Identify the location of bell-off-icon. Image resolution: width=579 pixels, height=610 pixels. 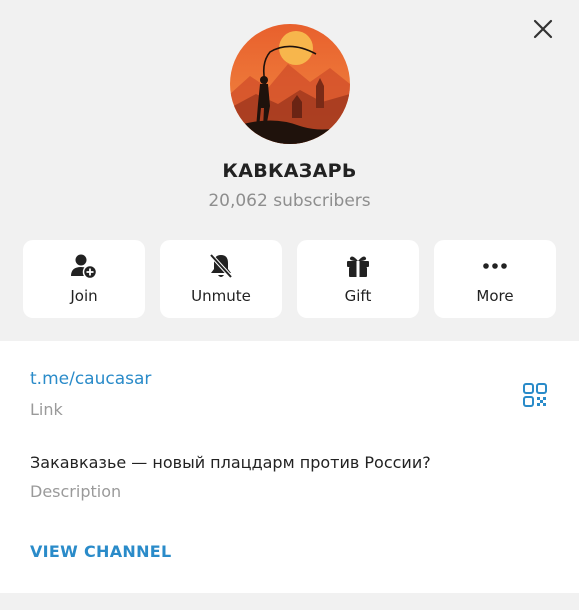
(221, 266).